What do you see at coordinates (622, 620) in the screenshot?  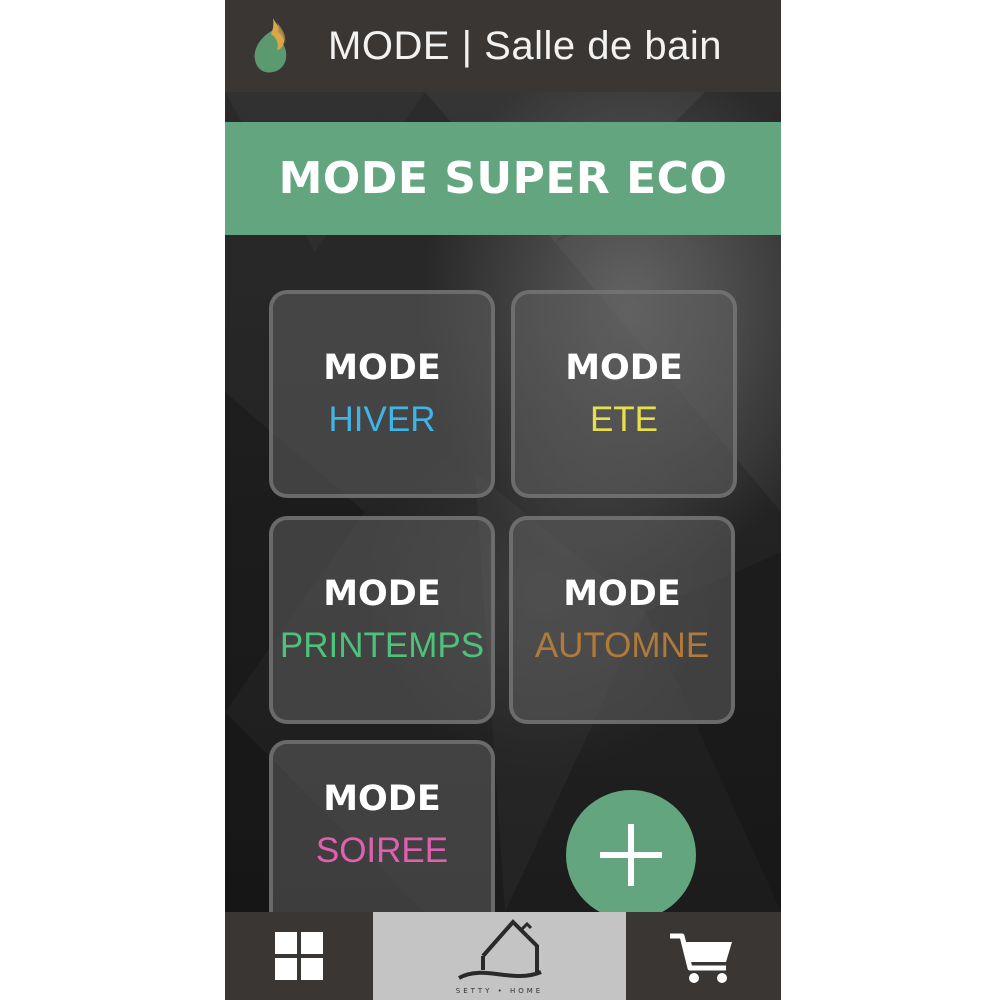 I see `mode-tile-automne: MODE AUTOMNE` at bounding box center [622, 620].